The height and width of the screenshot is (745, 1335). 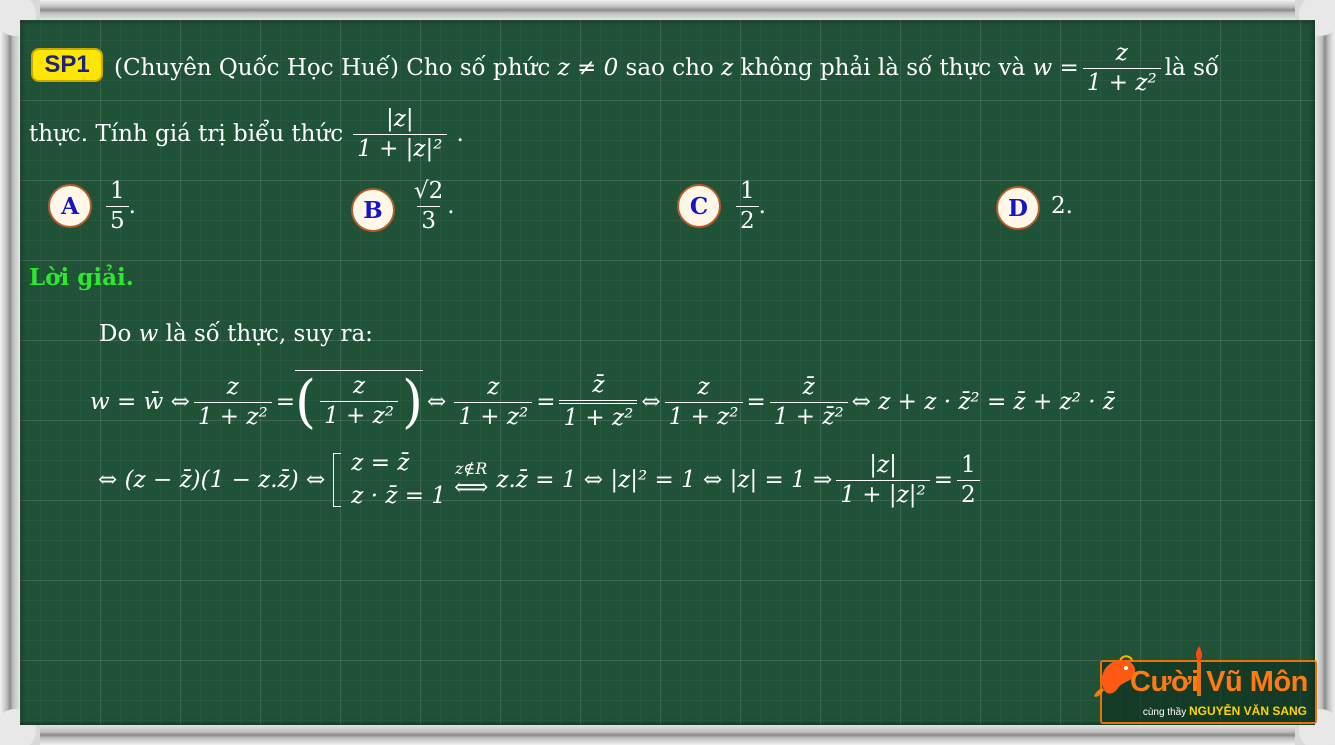 I want to click on fraction-numerator: √2, so click(x=429, y=190).